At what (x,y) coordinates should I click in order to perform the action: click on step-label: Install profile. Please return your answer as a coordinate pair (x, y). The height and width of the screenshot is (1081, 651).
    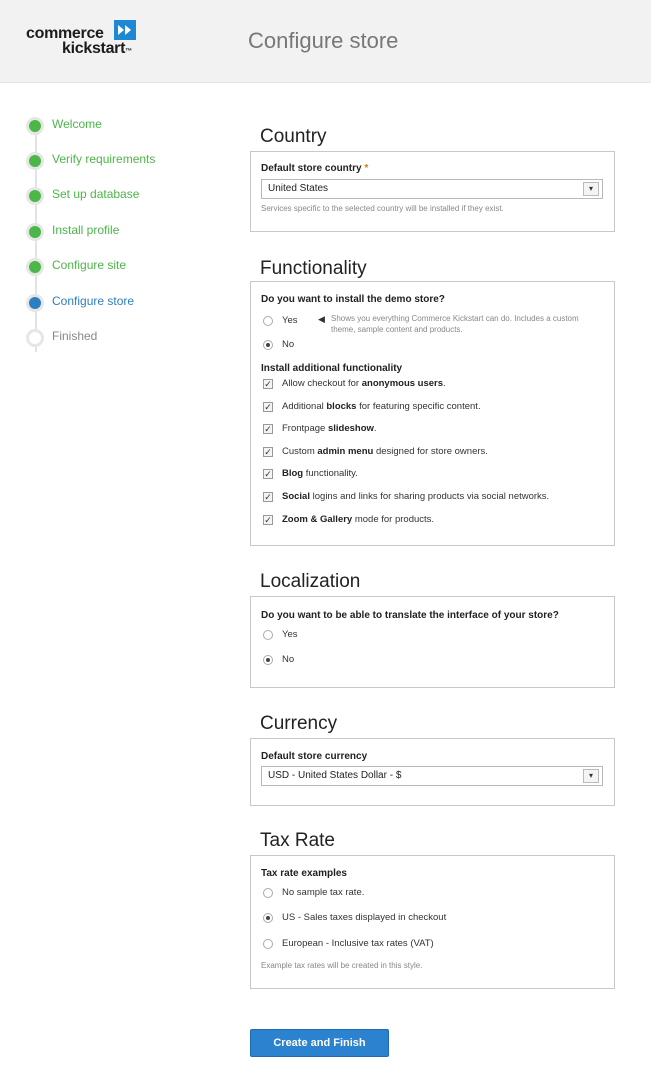
    Looking at the image, I should click on (86, 230).